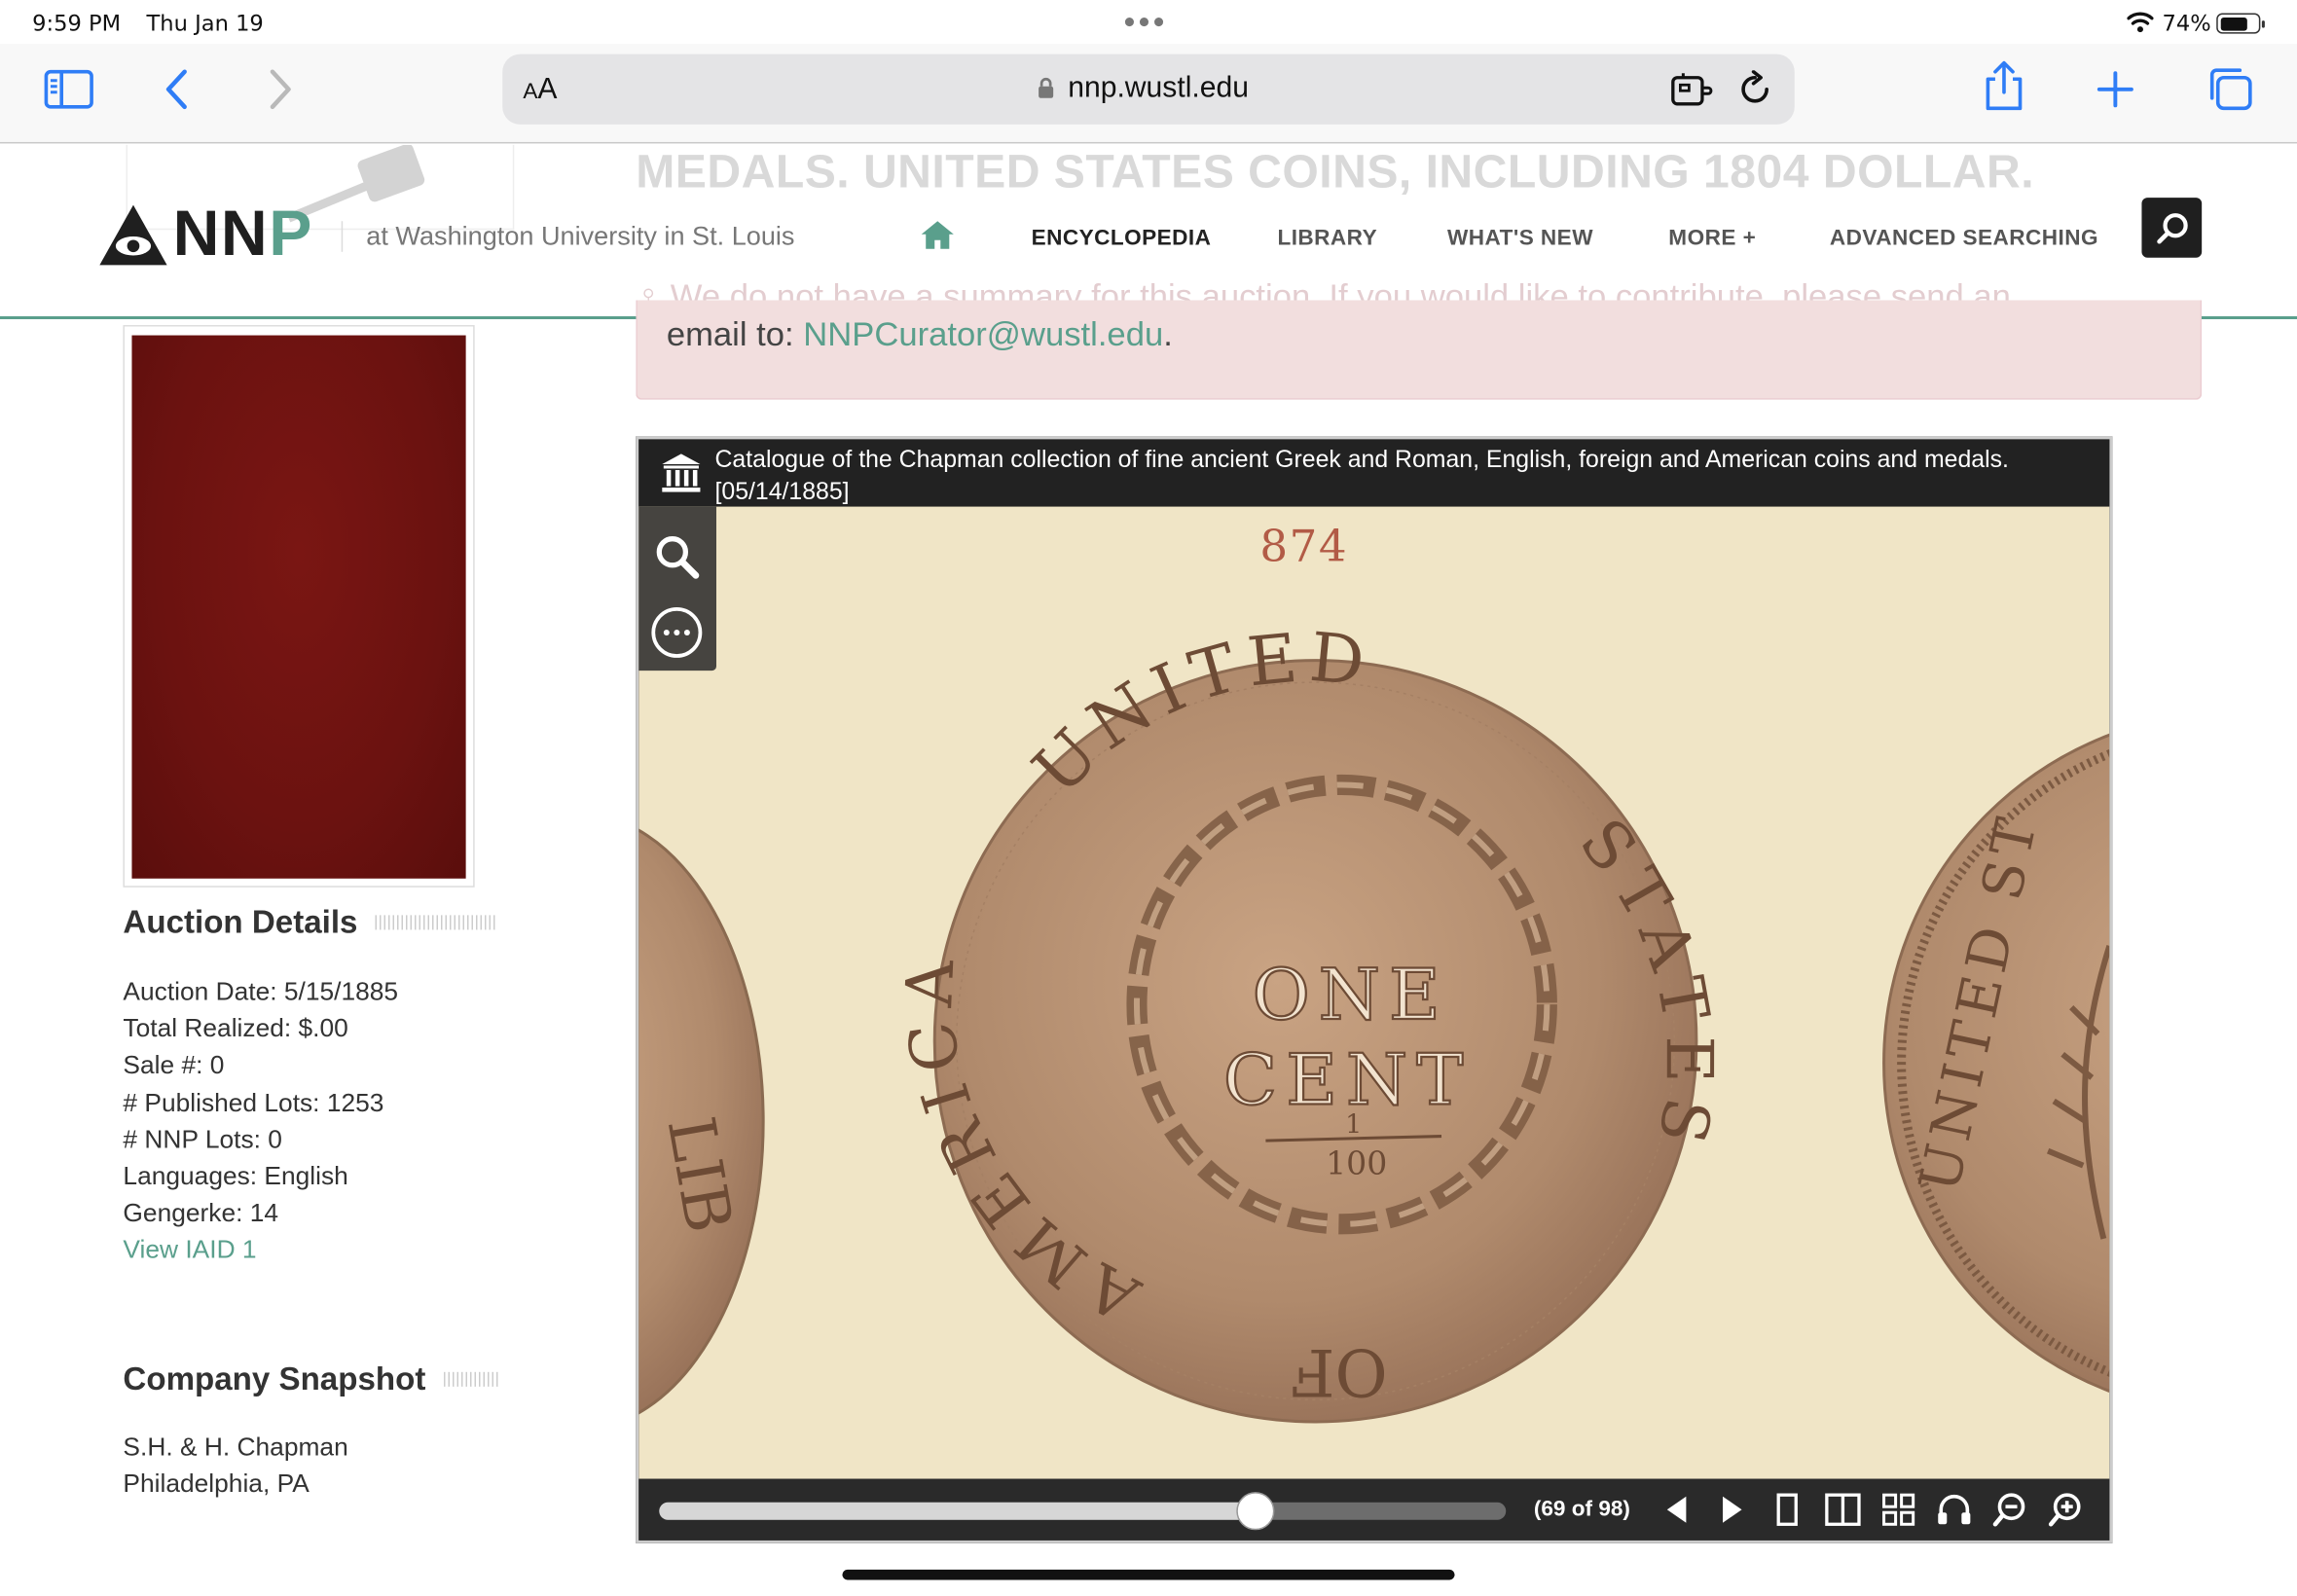 The height and width of the screenshot is (1596, 2297). What do you see at coordinates (1843, 1510) in the screenshot?
I see `two-page-view-icon` at bounding box center [1843, 1510].